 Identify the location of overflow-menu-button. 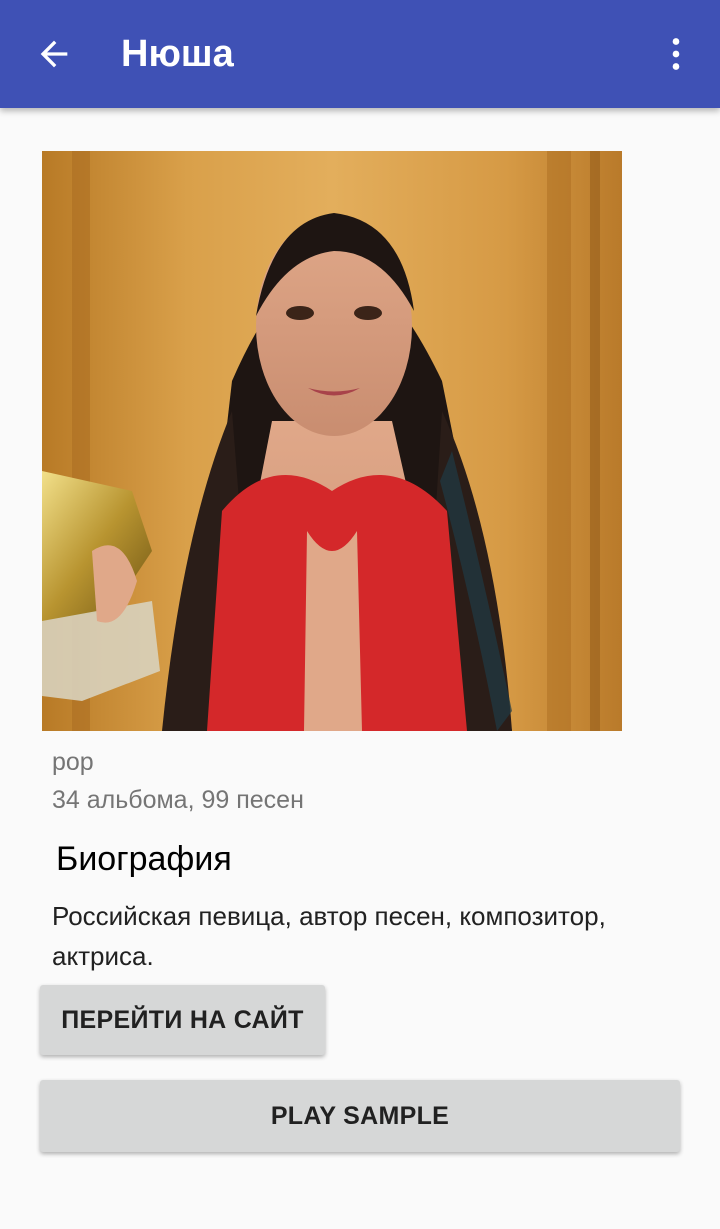
(676, 54).